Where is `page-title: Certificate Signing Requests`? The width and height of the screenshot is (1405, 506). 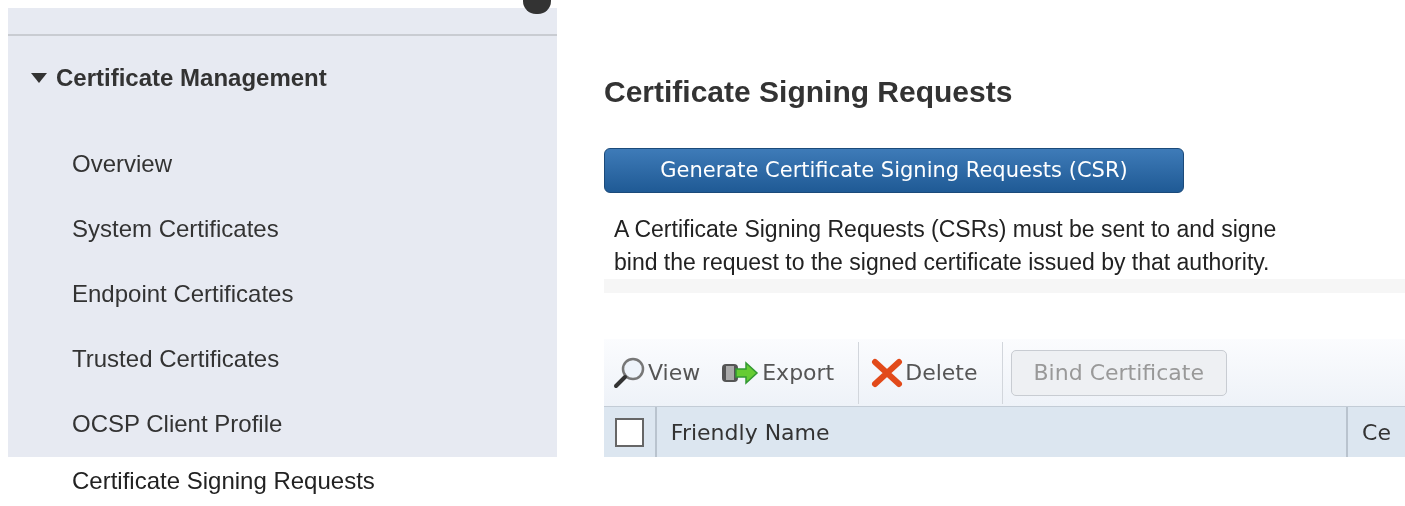 page-title: Certificate Signing Requests is located at coordinates (809, 92).